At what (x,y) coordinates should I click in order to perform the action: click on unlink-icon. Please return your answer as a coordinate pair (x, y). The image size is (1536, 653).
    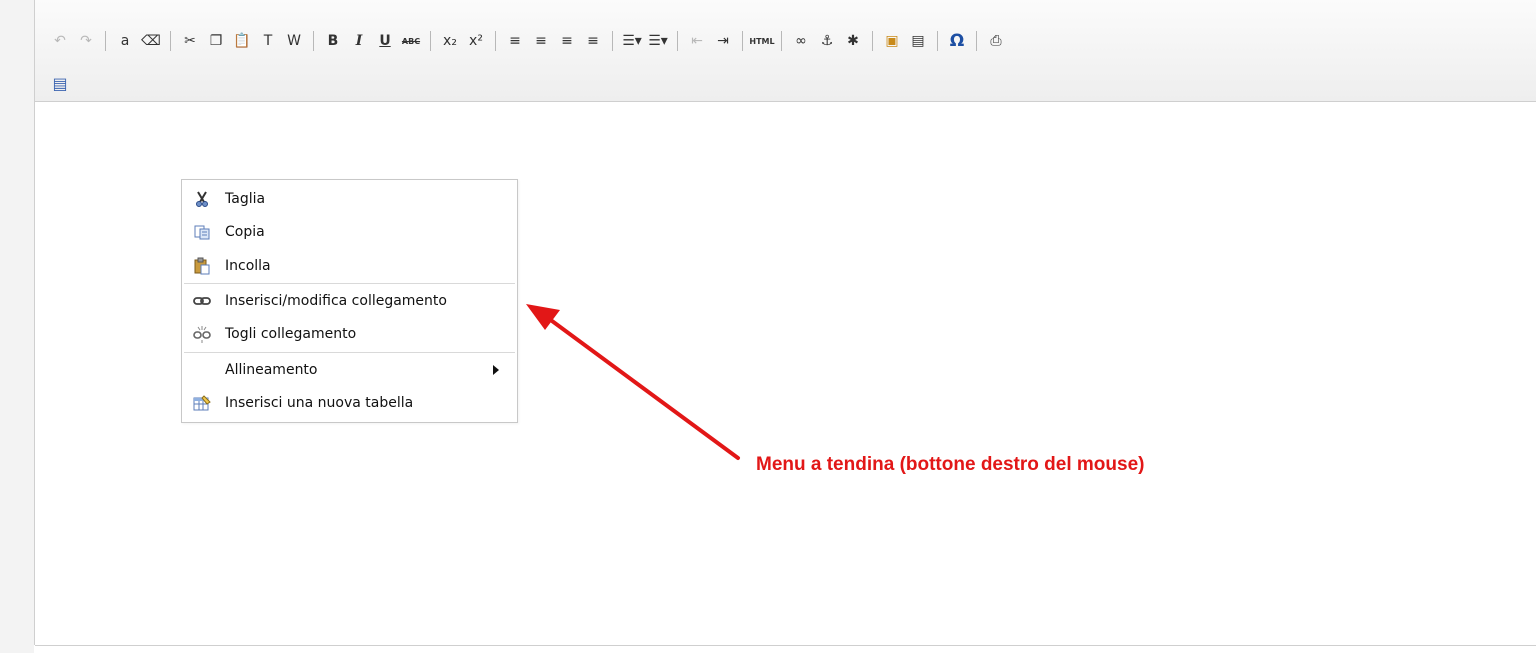
    Looking at the image, I should click on (202, 334).